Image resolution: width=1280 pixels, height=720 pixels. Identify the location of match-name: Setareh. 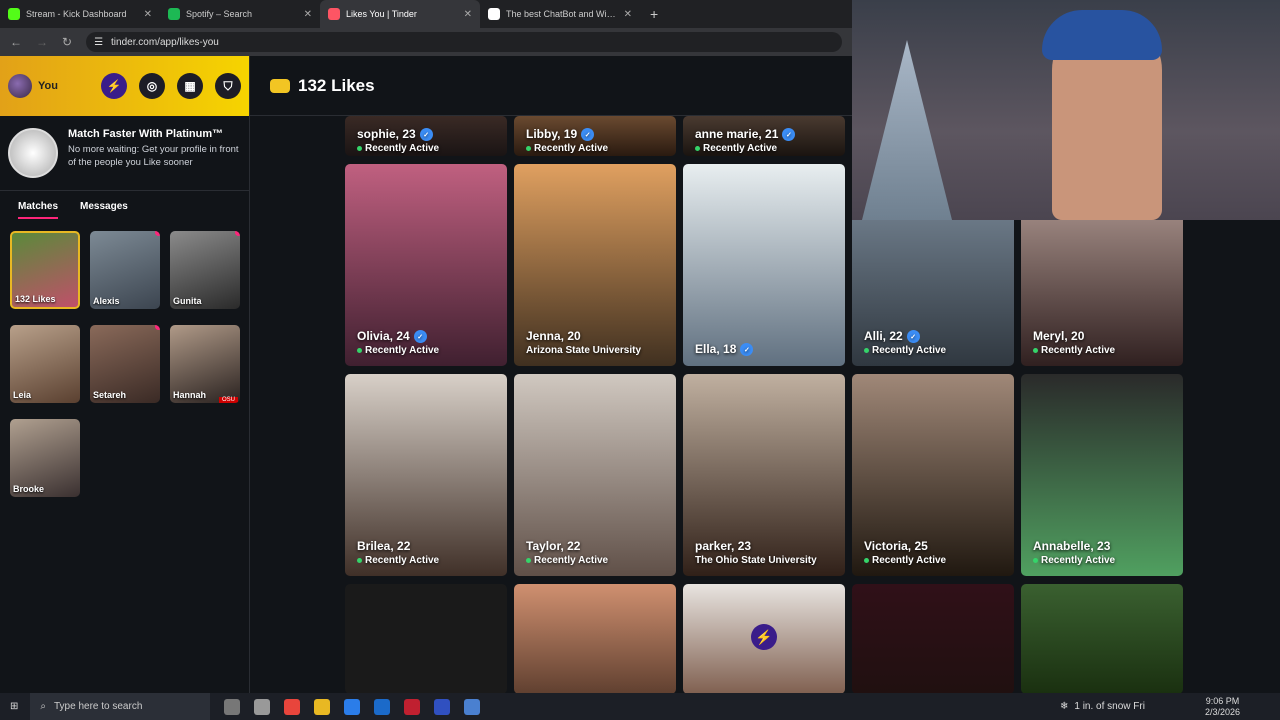
(110, 395).